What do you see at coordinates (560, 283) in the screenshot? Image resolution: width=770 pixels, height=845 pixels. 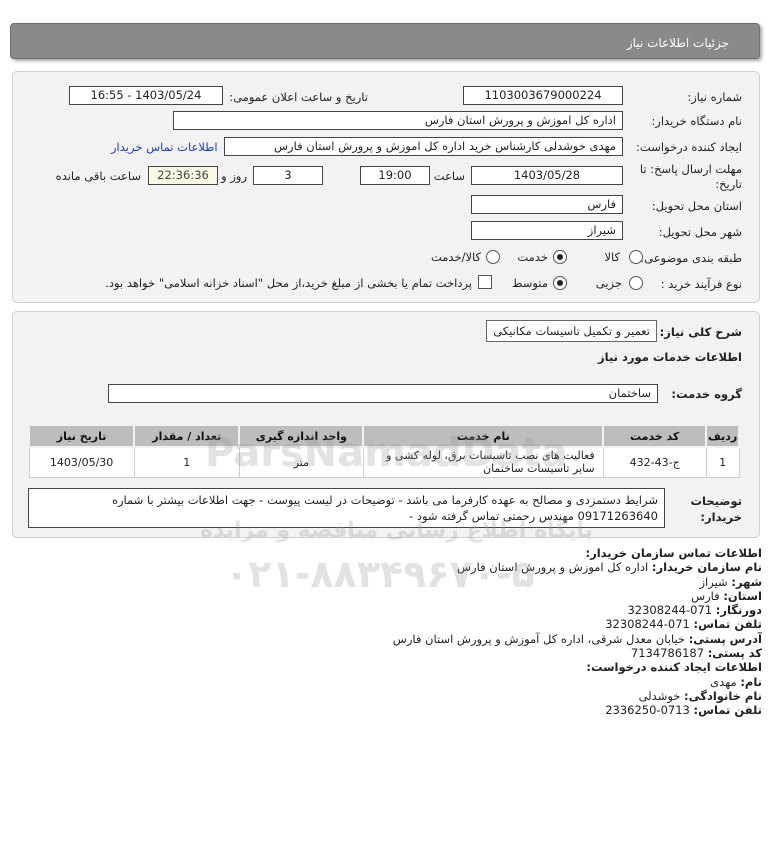 I see `process-radio-medium` at bounding box center [560, 283].